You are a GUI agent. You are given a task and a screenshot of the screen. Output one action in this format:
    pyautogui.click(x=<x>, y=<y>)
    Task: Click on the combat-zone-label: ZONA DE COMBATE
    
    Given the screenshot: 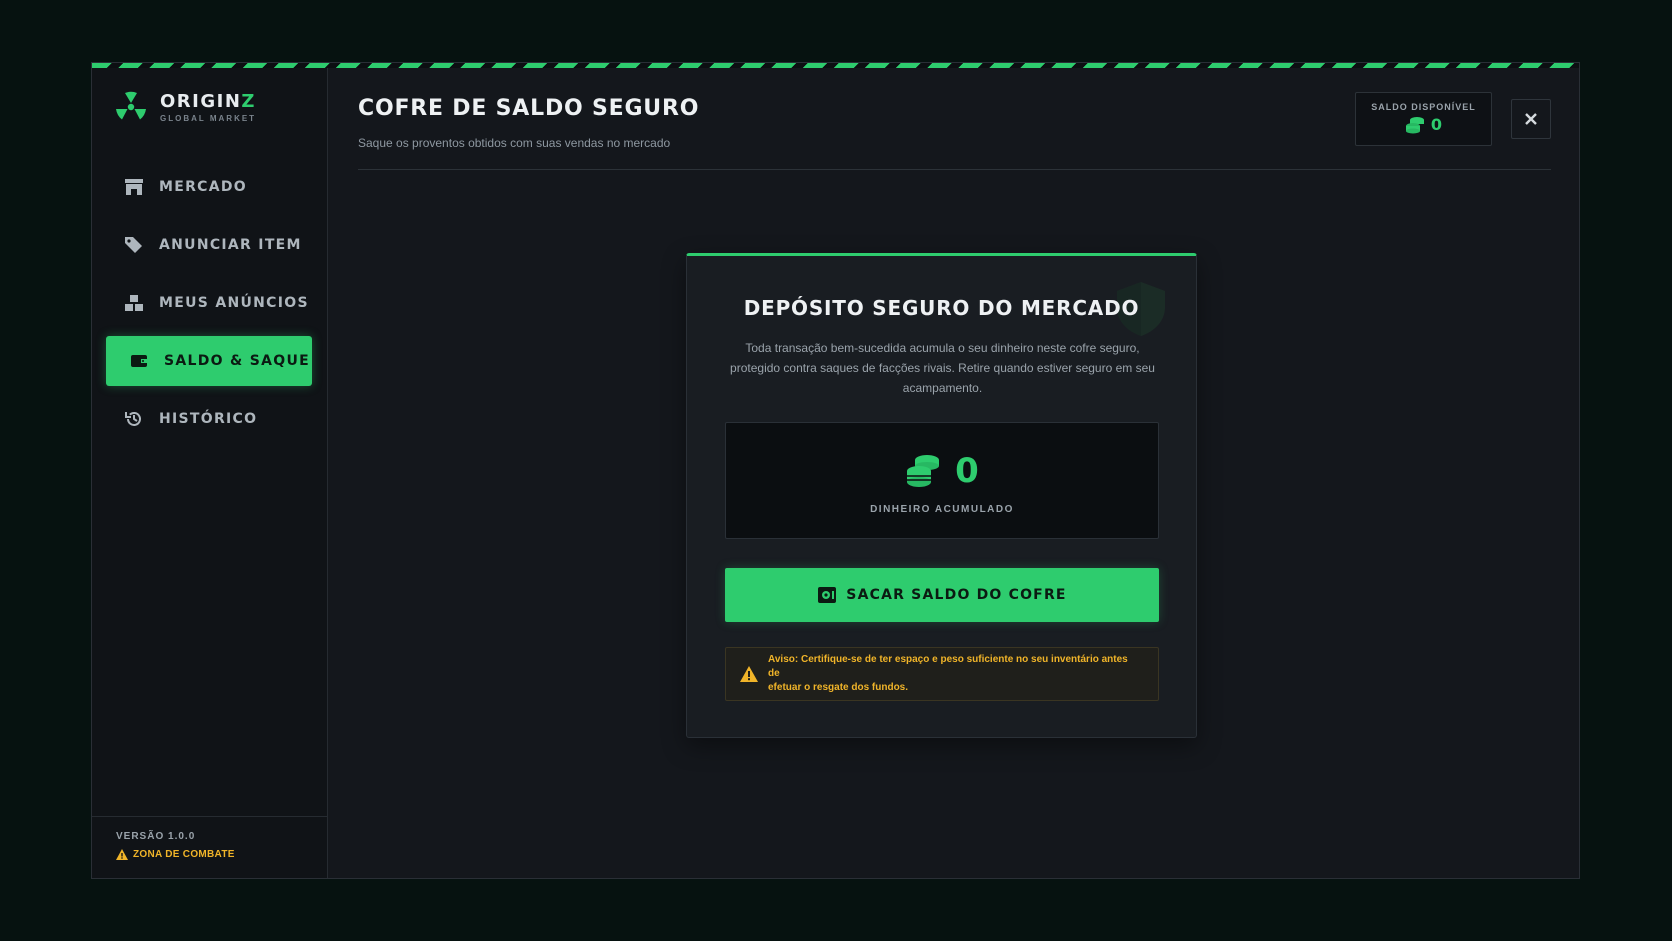 What is the action you would take?
    pyautogui.click(x=184, y=854)
    